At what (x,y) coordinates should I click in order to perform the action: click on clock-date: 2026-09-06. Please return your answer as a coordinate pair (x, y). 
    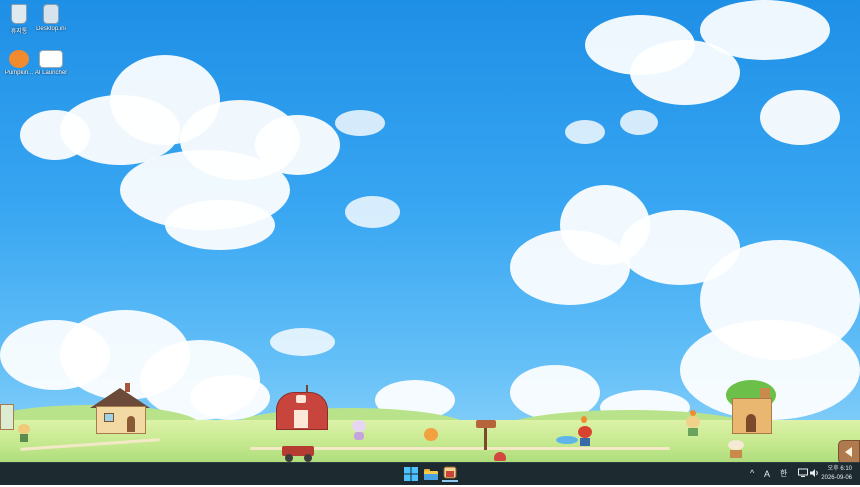
    Looking at the image, I should click on (836, 478).